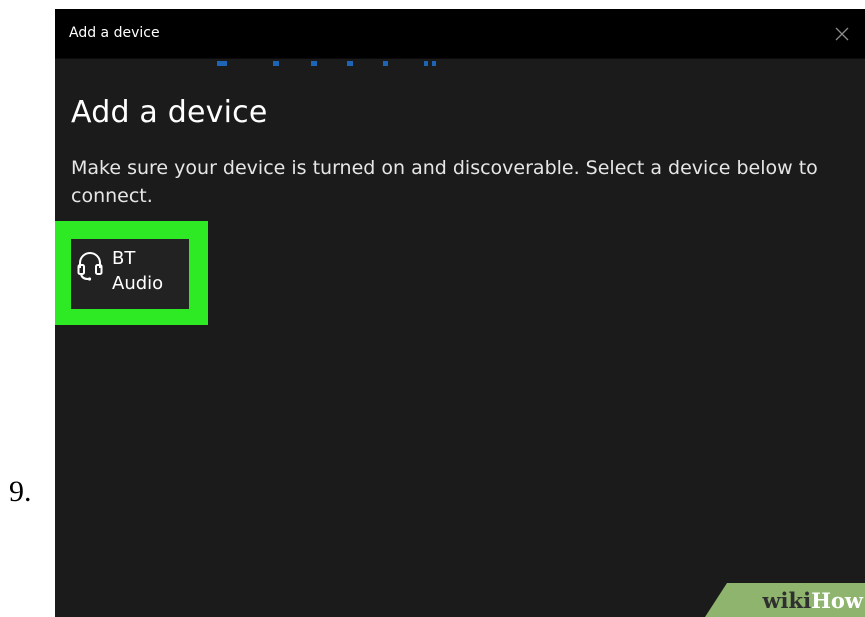  I want to click on step-number: 9., so click(20, 491).